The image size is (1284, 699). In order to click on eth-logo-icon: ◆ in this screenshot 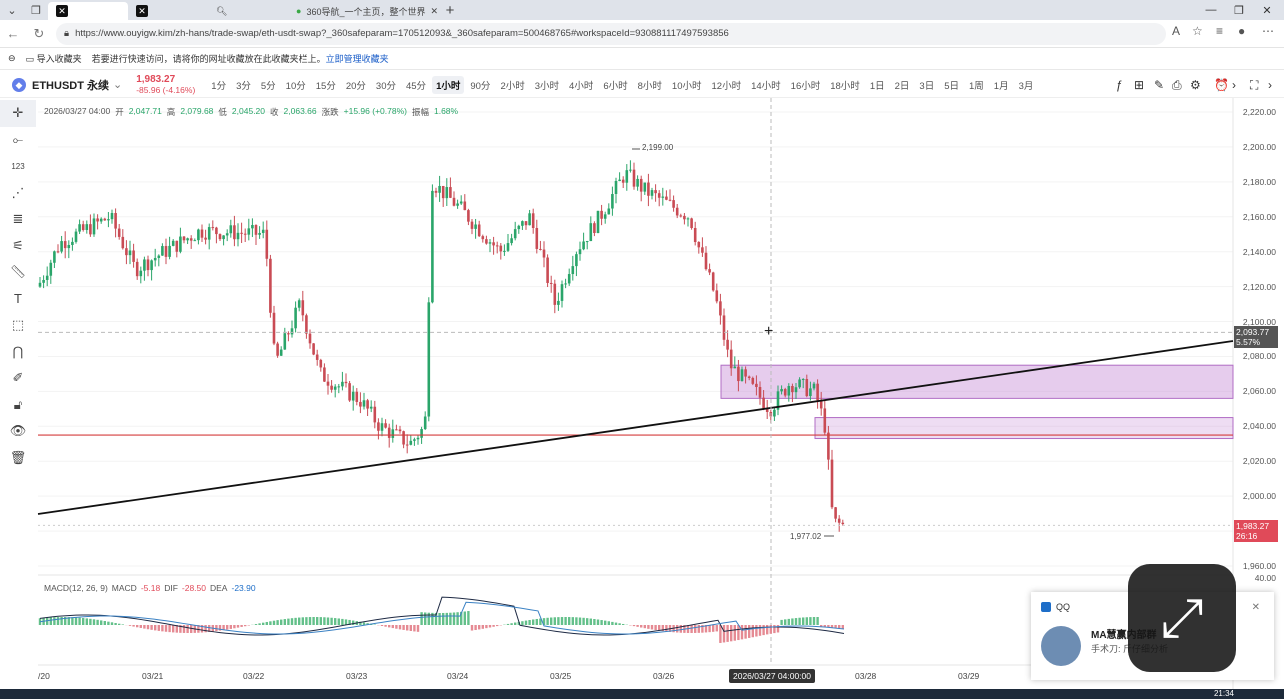, I will do `click(19, 84)`.